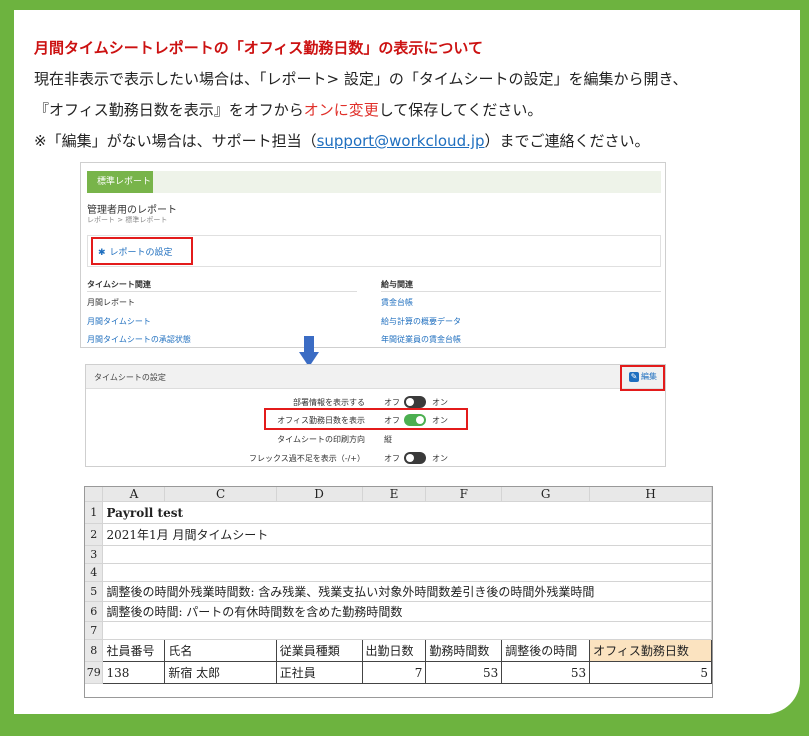  I want to click on cell-a7, so click(407, 630).